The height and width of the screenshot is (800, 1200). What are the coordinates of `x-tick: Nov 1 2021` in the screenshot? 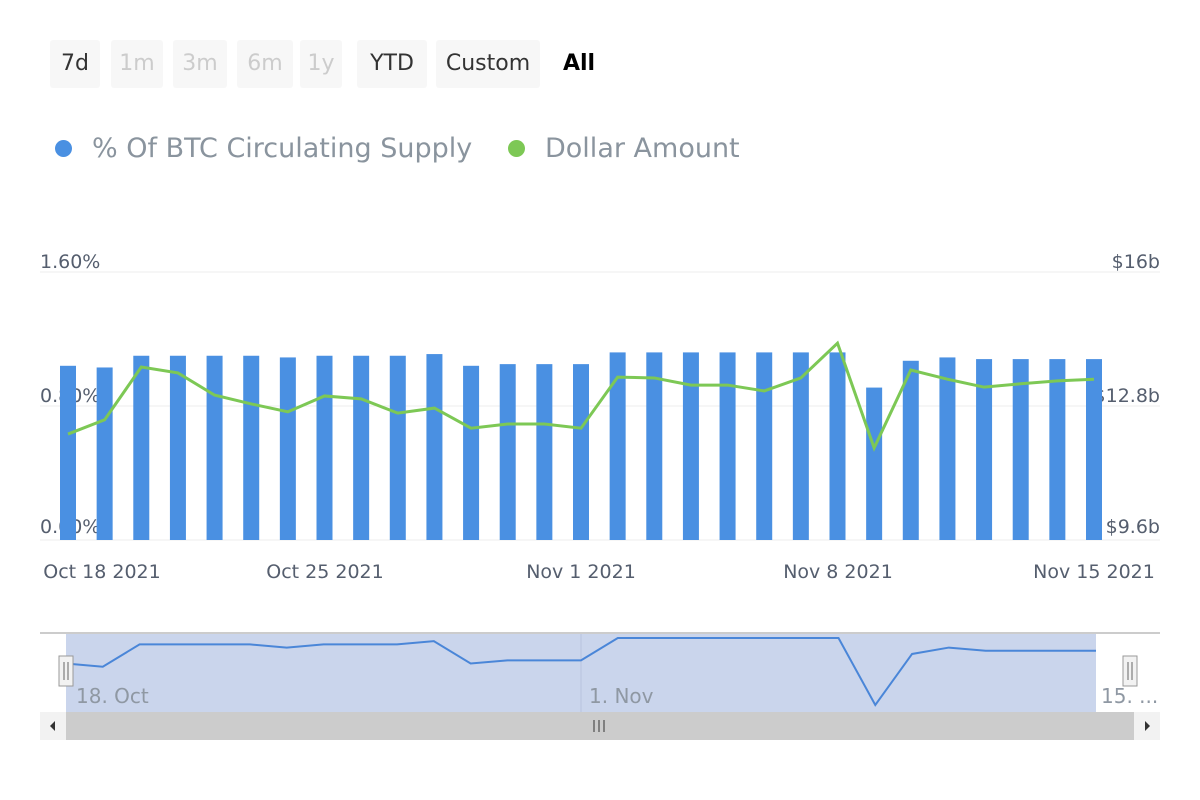 It's located at (581, 572).